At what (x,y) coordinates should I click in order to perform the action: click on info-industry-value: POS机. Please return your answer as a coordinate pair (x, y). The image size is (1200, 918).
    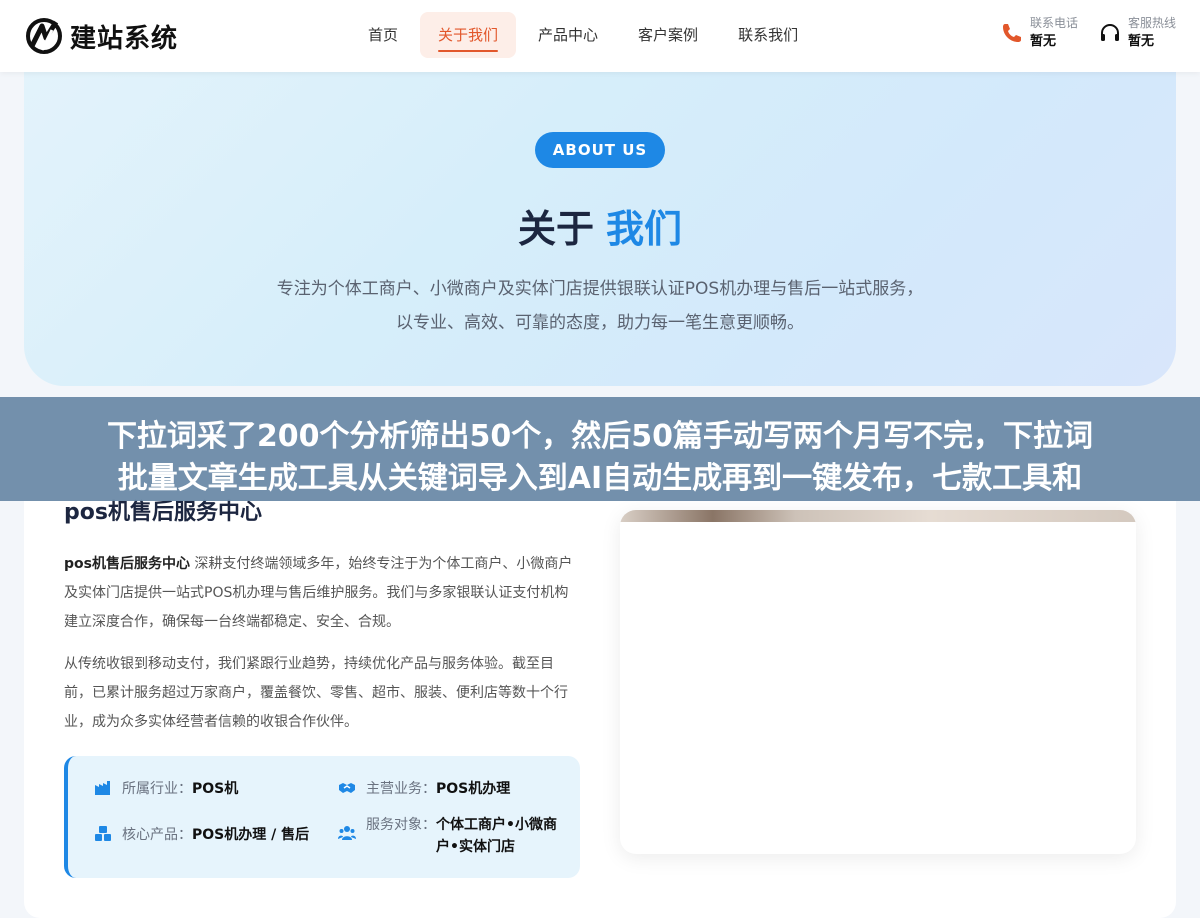
    Looking at the image, I should click on (215, 789).